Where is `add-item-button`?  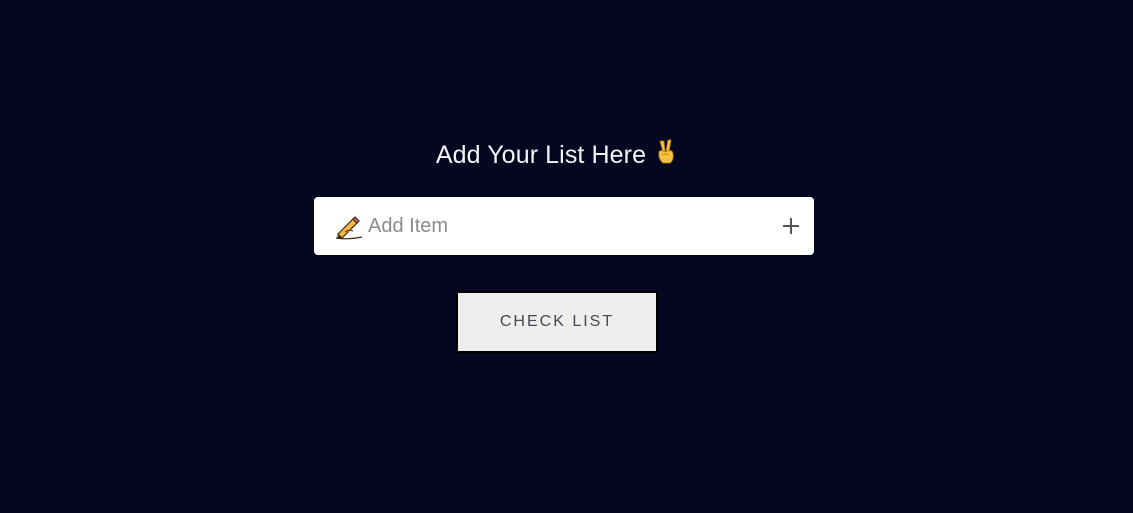 add-item-button is located at coordinates (791, 226).